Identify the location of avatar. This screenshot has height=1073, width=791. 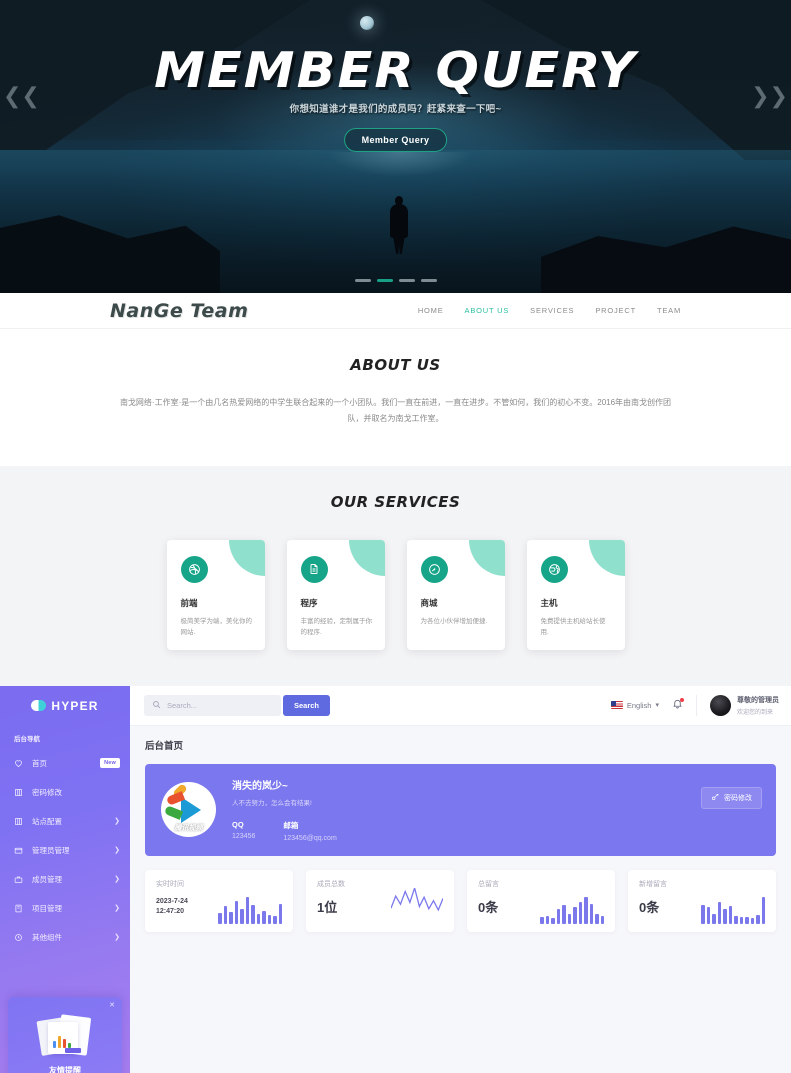
(720, 705).